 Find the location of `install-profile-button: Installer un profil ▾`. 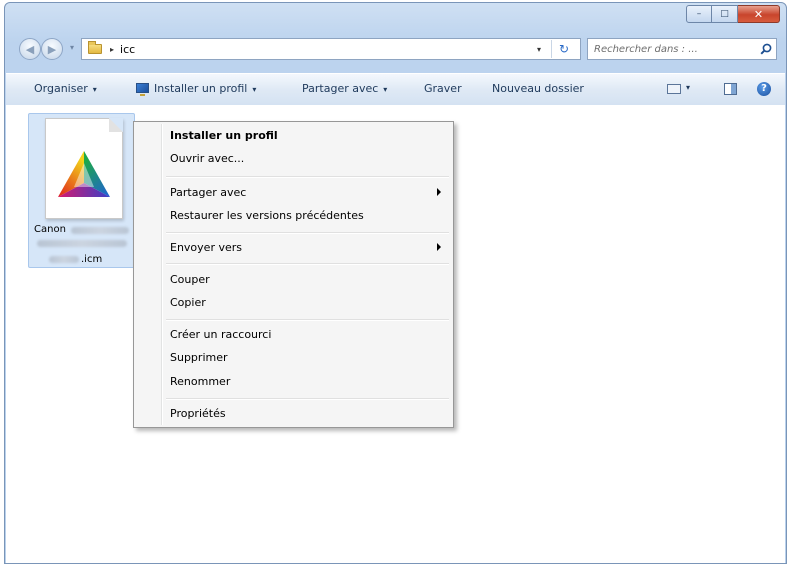

install-profile-button: Installer un profil ▾ is located at coordinates (196, 89).